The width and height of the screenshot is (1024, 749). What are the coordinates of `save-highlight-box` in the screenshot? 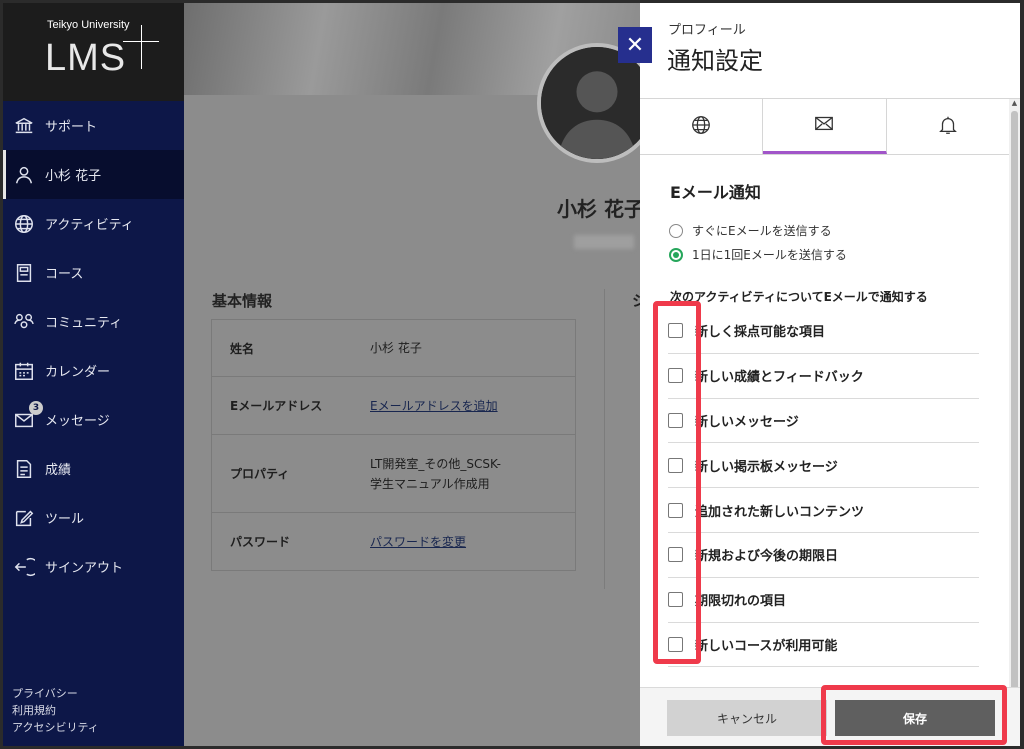 It's located at (914, 715).